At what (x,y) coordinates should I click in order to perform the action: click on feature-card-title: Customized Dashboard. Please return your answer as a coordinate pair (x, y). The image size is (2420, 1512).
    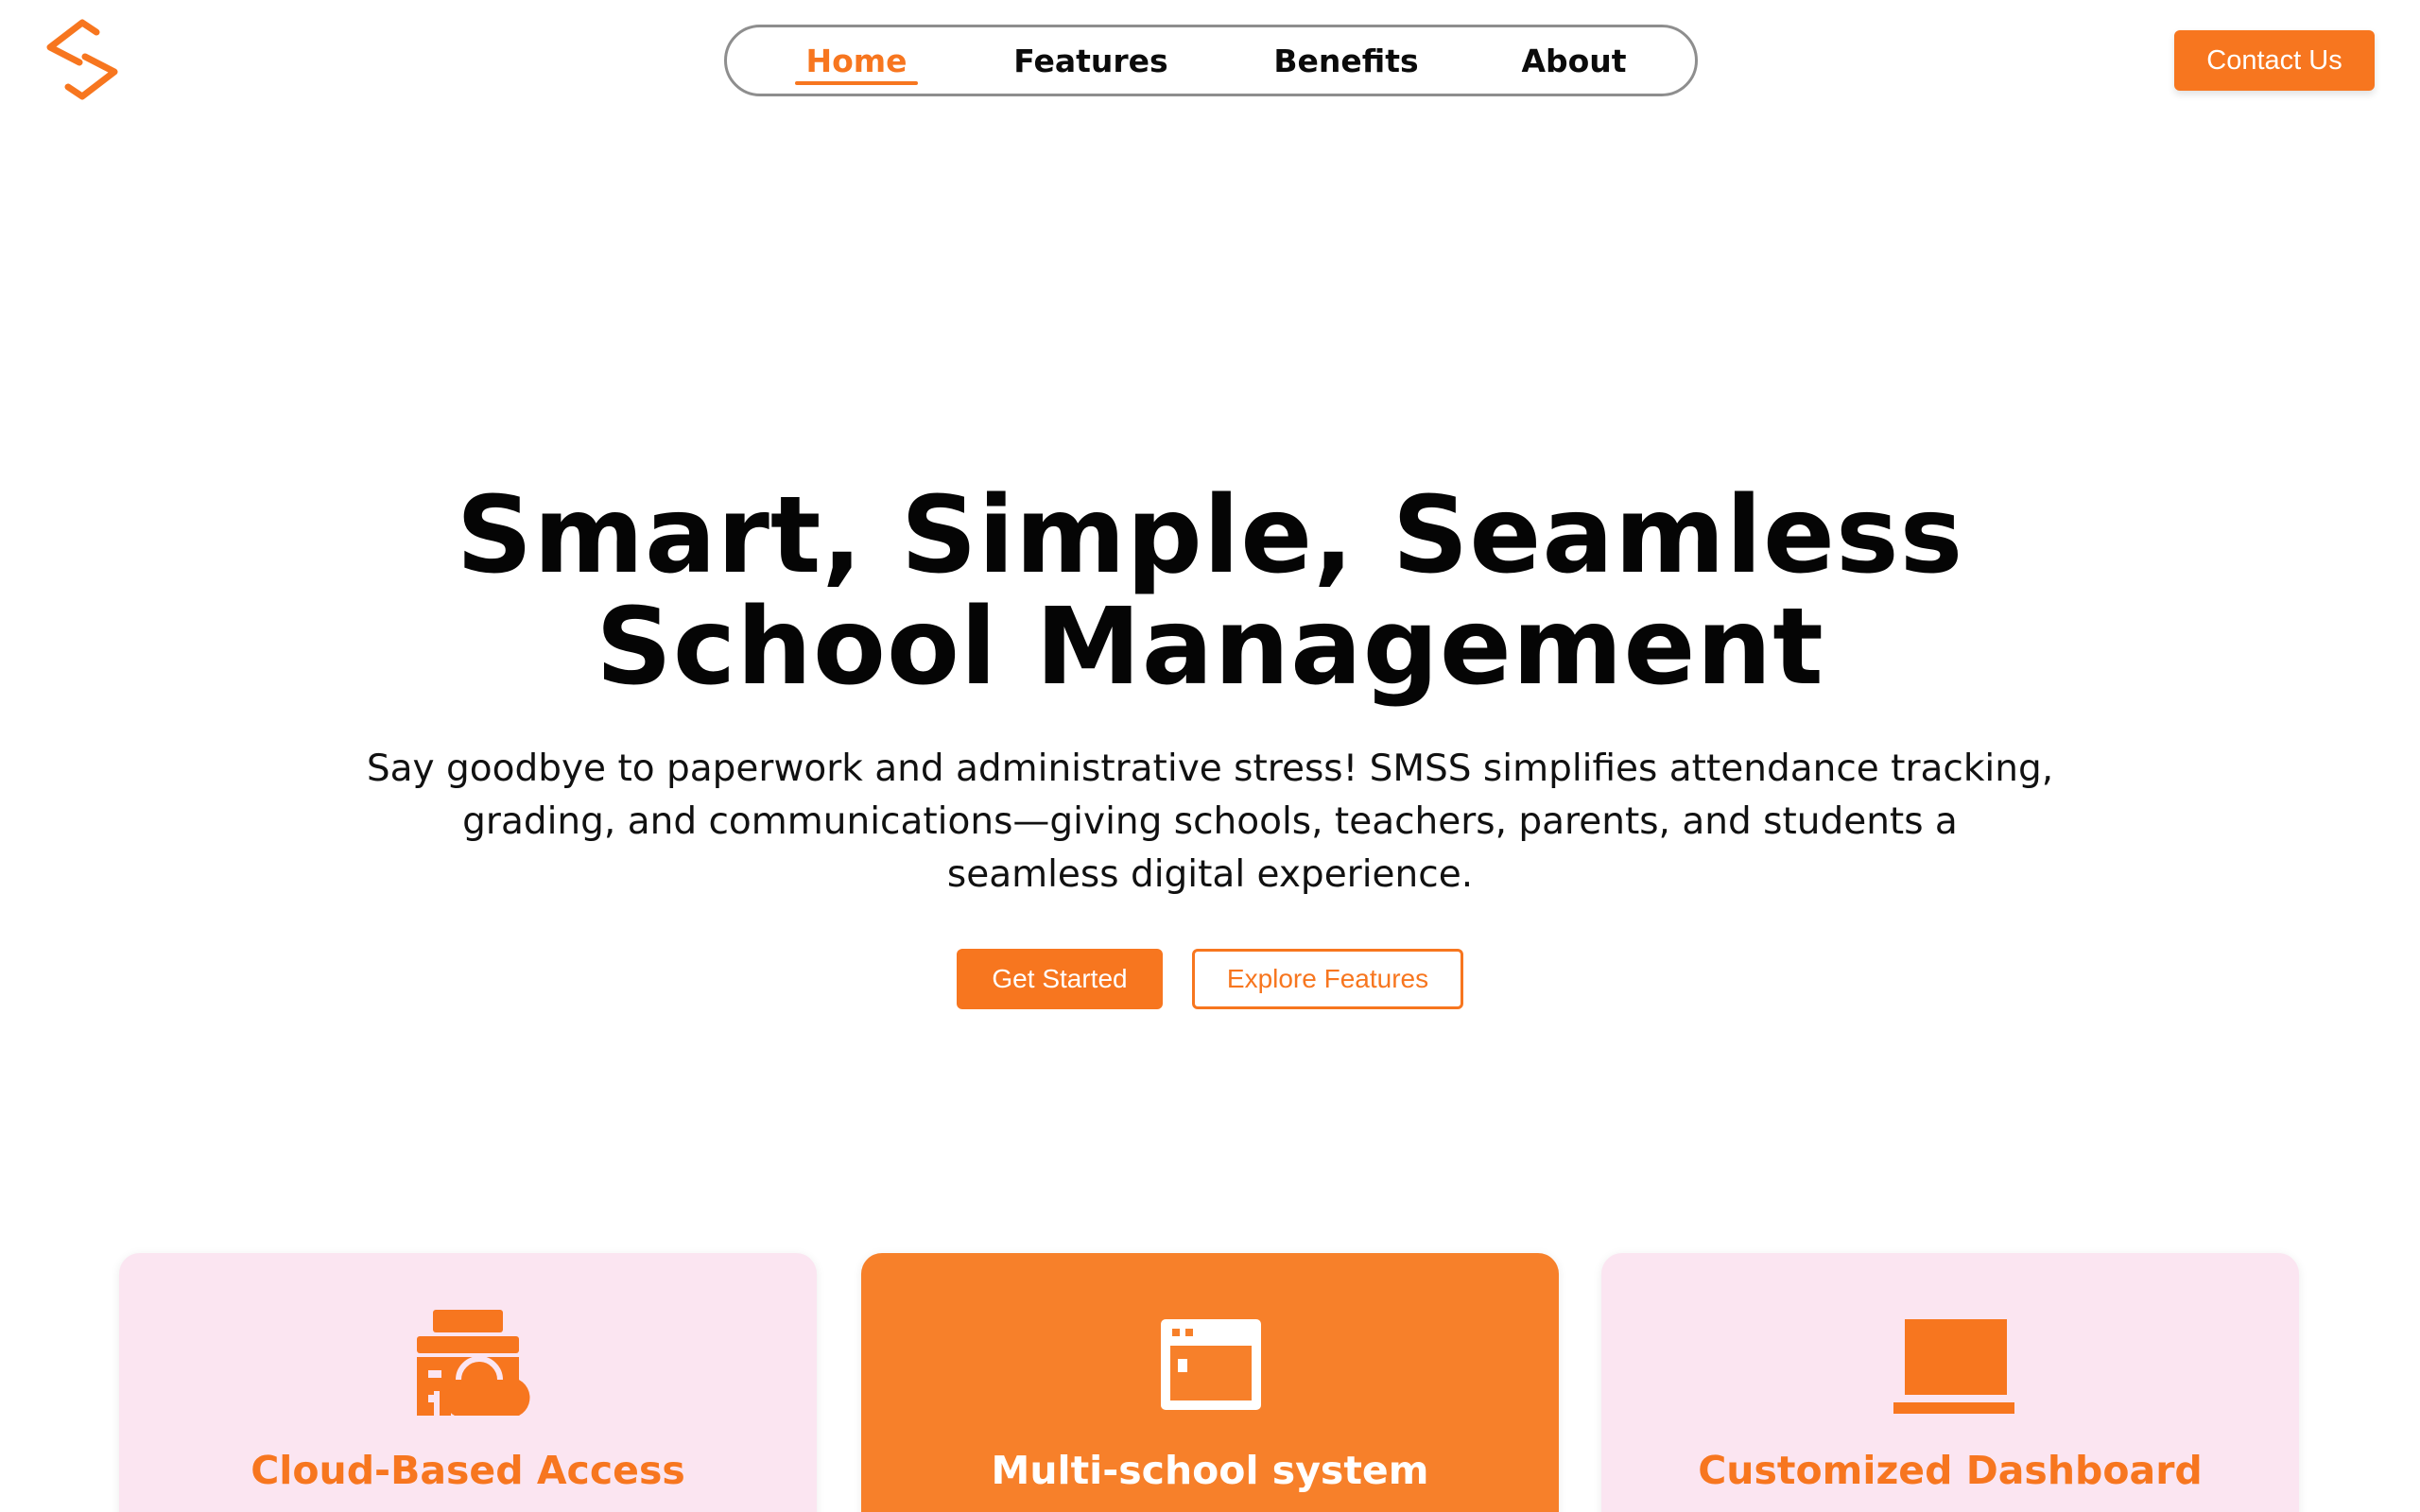
    Looking at the image, I should click on (1950, 1470).